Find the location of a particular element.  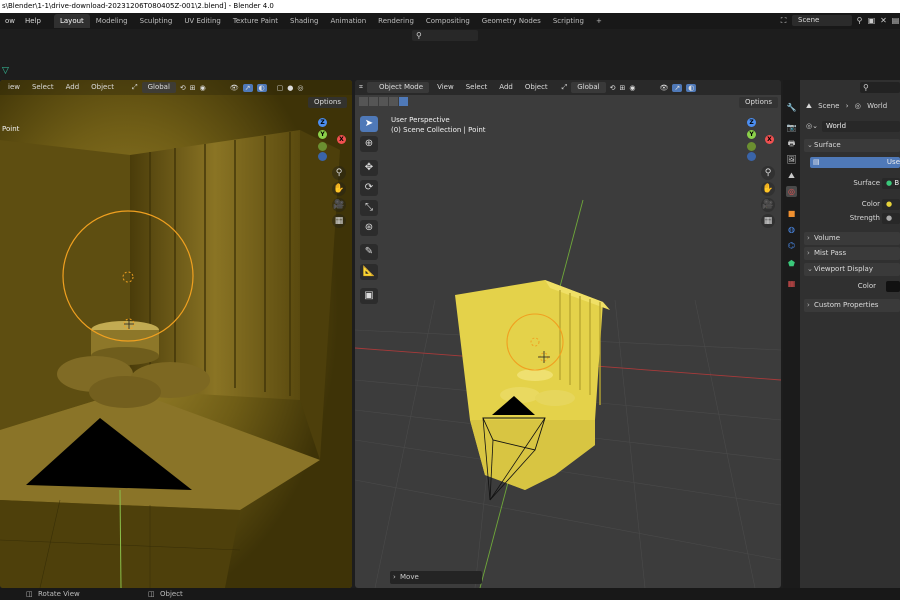

select-invert-icon is located at coordinates (393, 101).